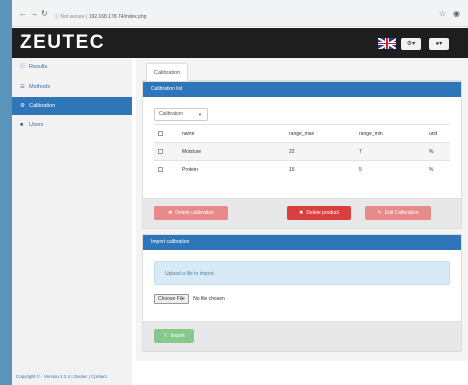 This screenshot has height=385, width=468. What do you see at coordinates (23, 67) in the screenshot?
I see `circle-info-icon: ⓘ` at bounding box center [23, 67].